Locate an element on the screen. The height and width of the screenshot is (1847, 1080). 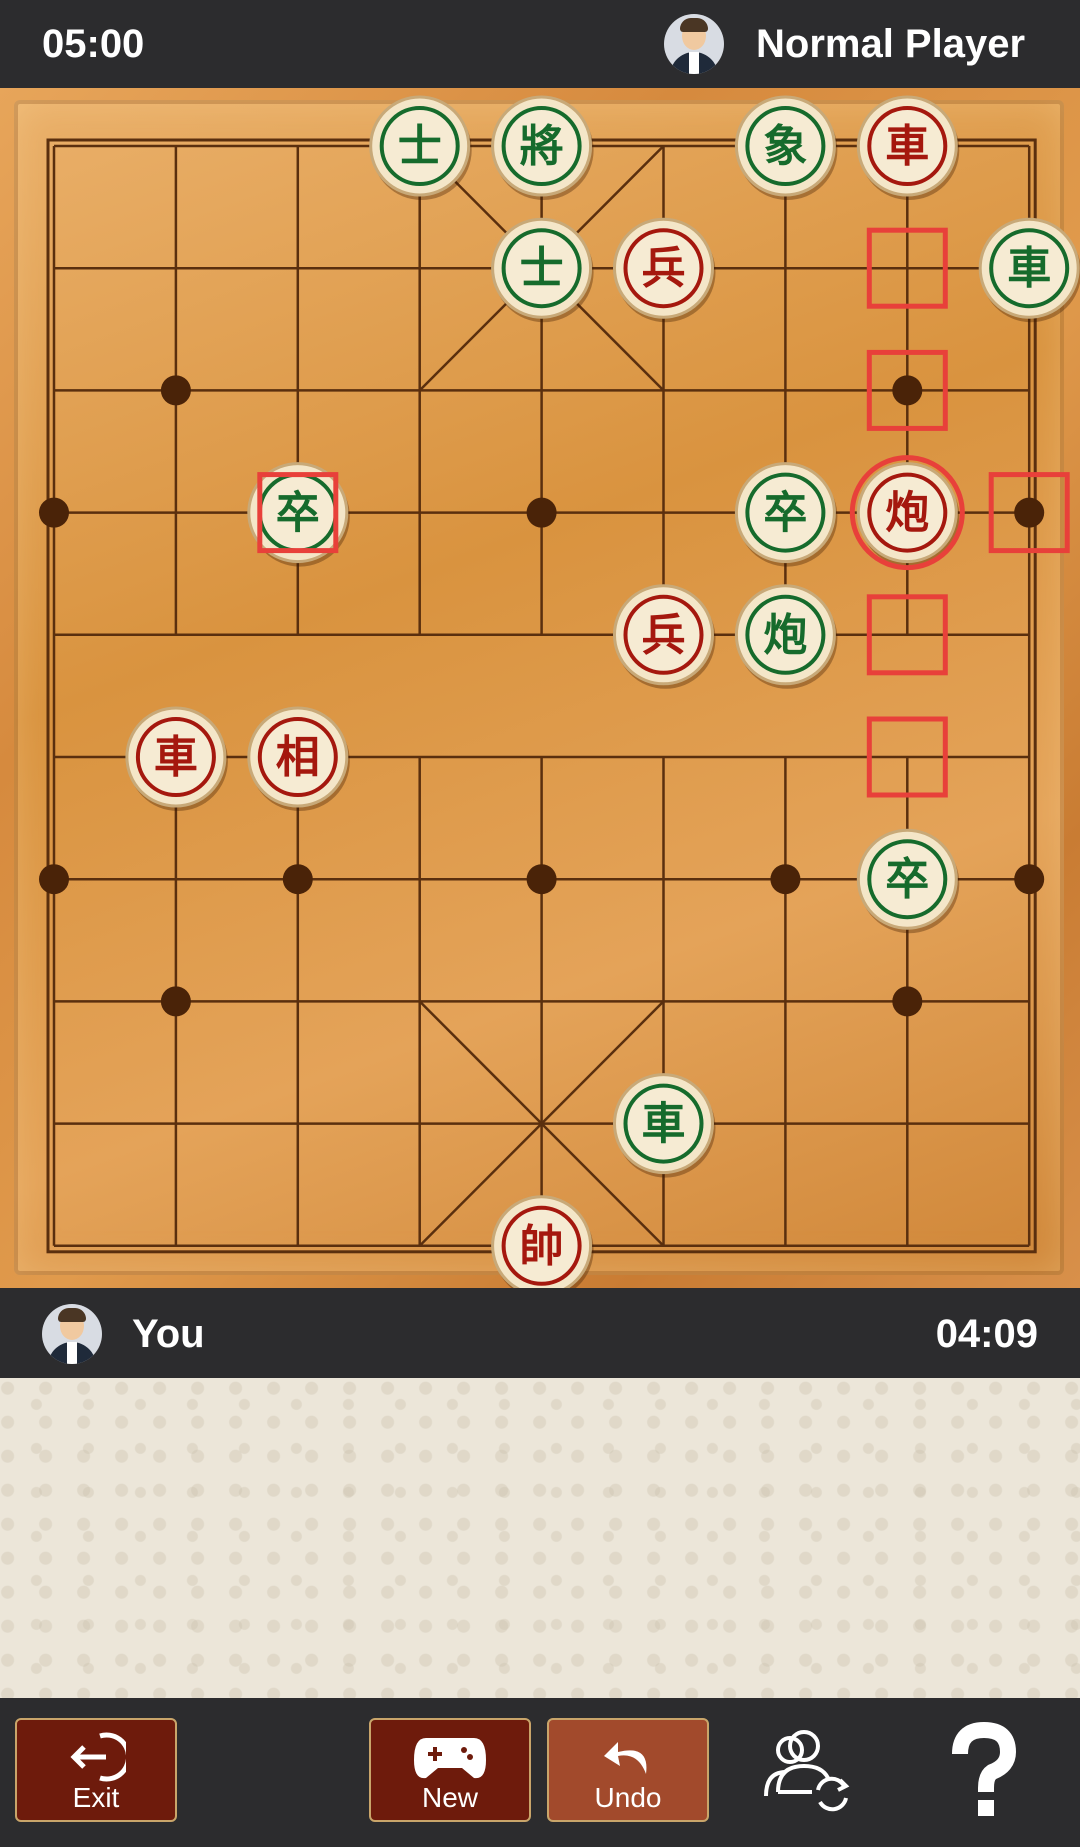
undo-button: Undo is located at coordinates (628, 1770).